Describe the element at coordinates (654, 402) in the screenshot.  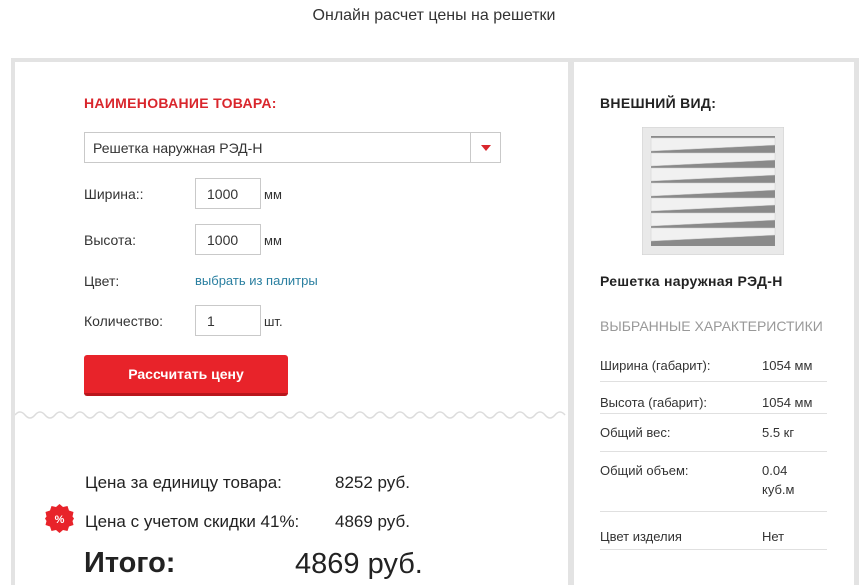
I see `characteristic-label: Высота (габарит):` at that location.